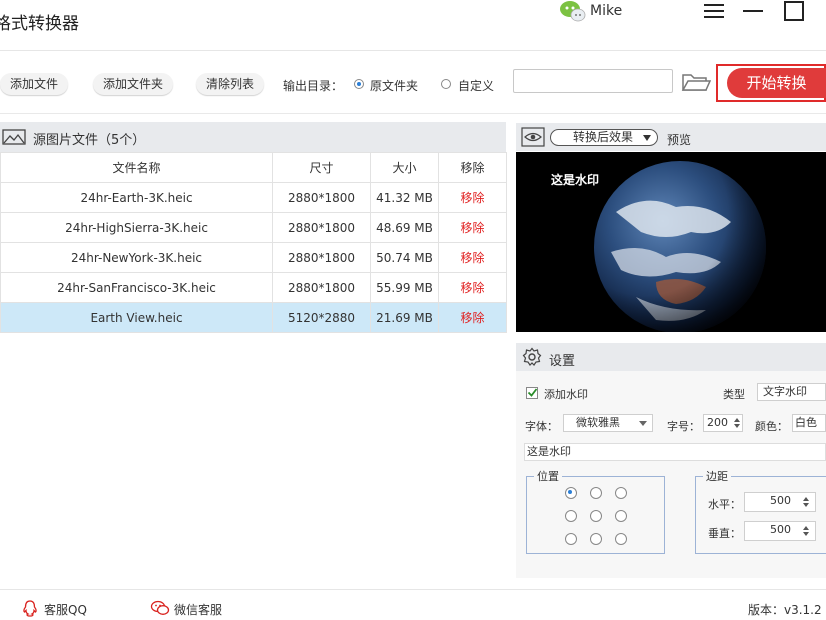 Image resolution: width=826 pixels, height=620 pixels. What do you see at coordinates (404, 197) in the screenshot?
I see `file-size: 41.32 MB` at bounding box center [404, 197].